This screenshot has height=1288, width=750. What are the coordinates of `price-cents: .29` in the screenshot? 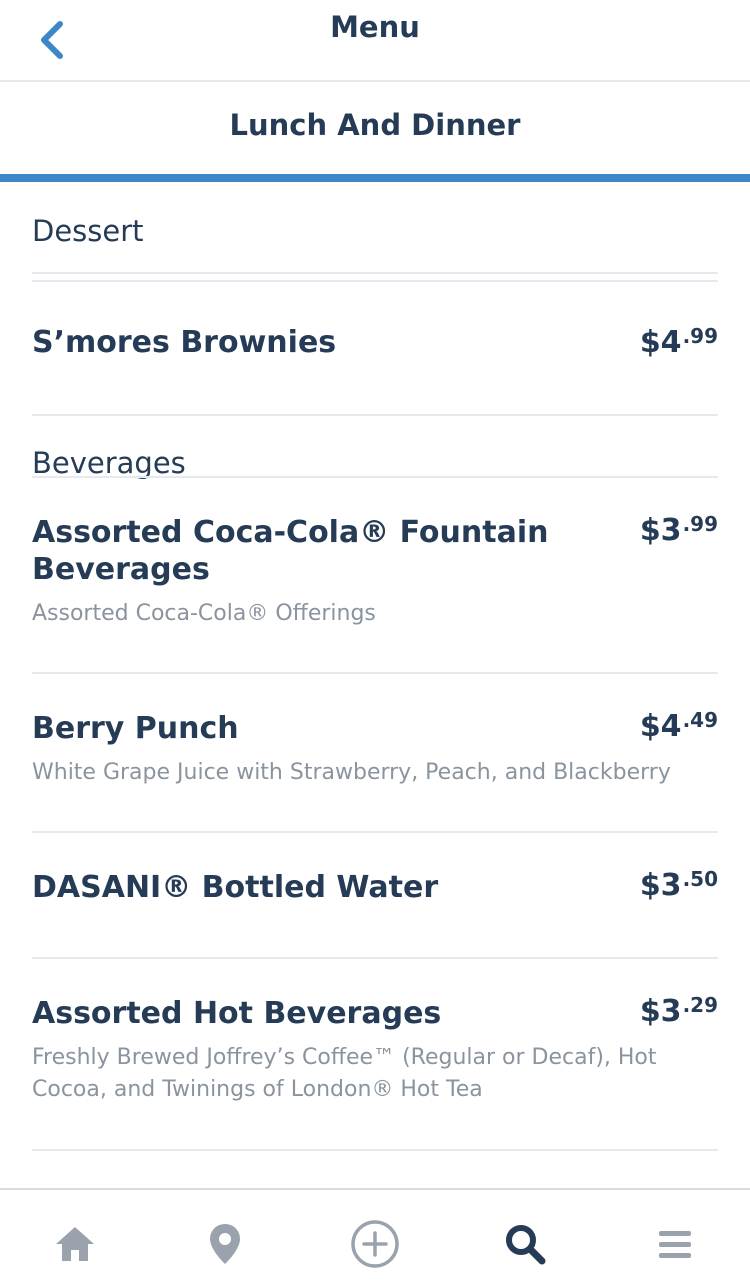 It's located at (700, 1005).